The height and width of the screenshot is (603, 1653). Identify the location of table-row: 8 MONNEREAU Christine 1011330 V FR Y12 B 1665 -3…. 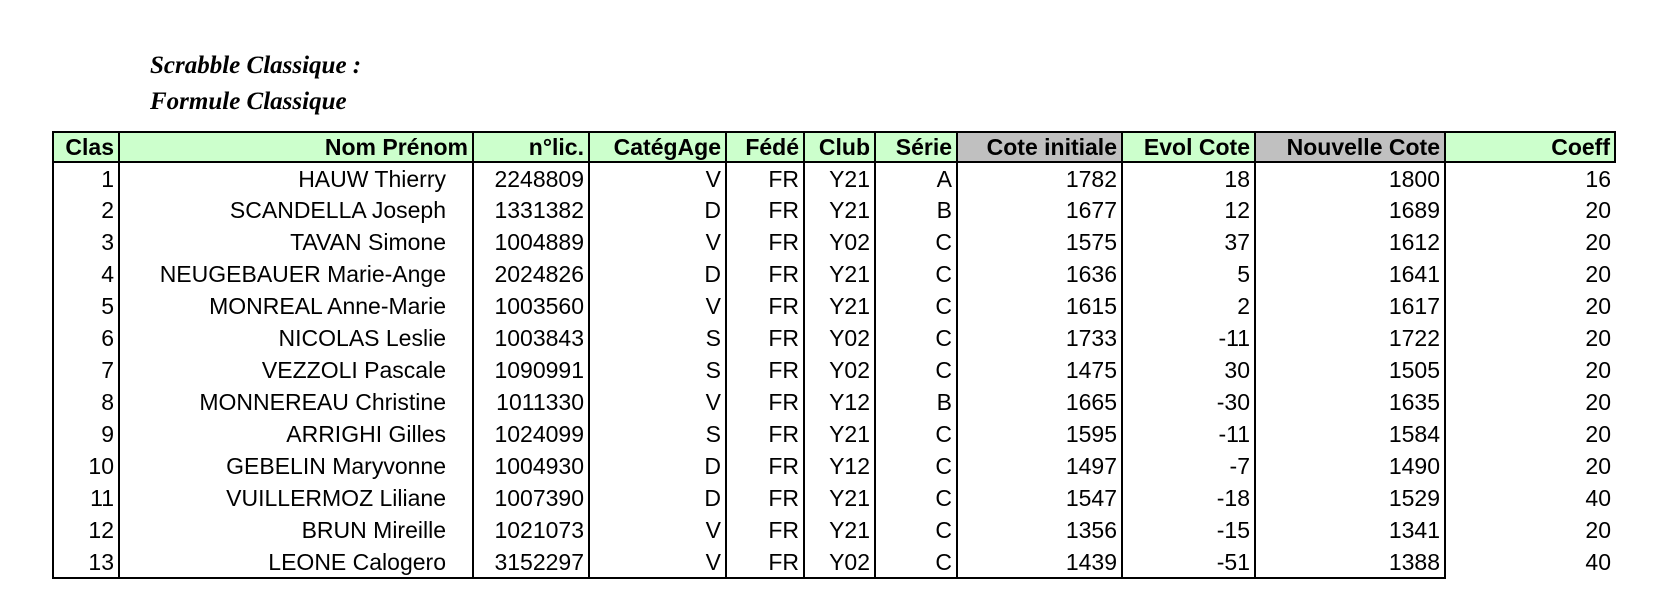
(833, 402).